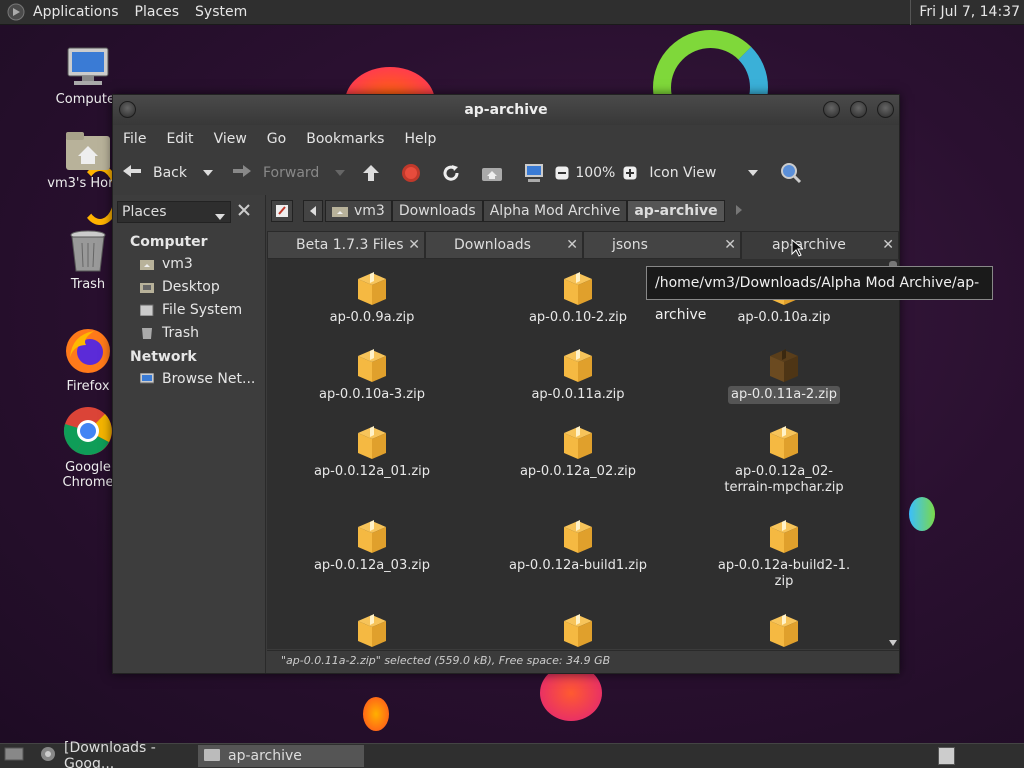  I want to click on scroll-down-icon, so click(893, 642).